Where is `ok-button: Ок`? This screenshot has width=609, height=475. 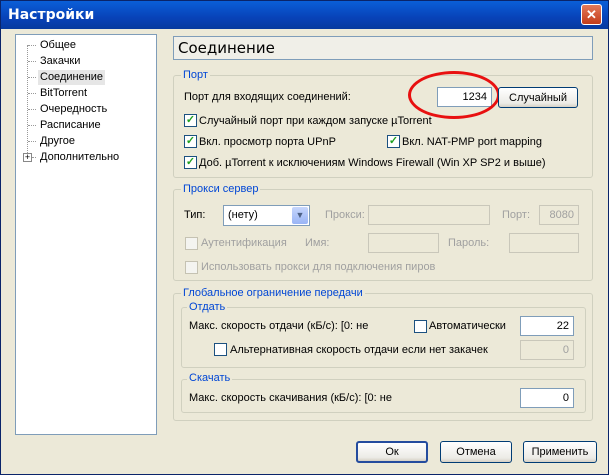
ok-button: Ок is located at coordinates (392, 452).